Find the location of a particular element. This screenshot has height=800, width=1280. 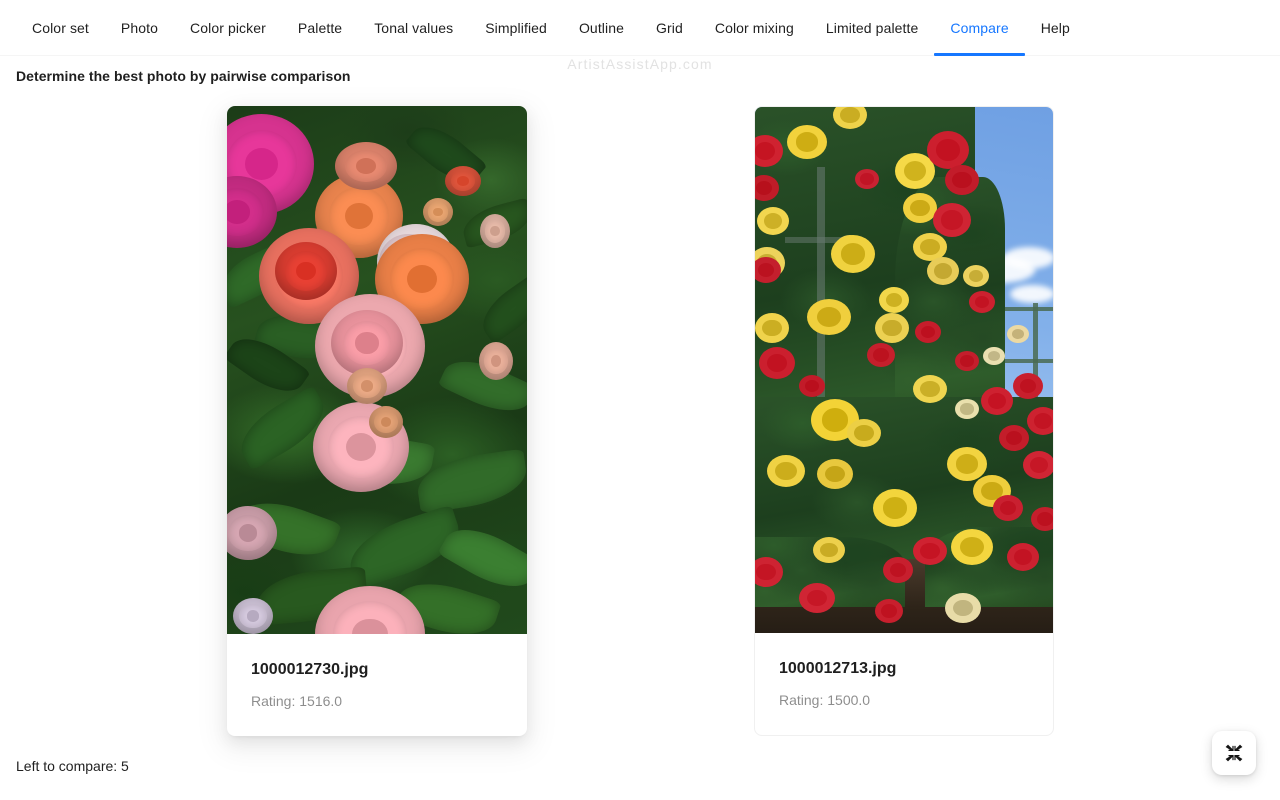

nav-tab-color-picker: Color picker is located at coordinates (228, 28).